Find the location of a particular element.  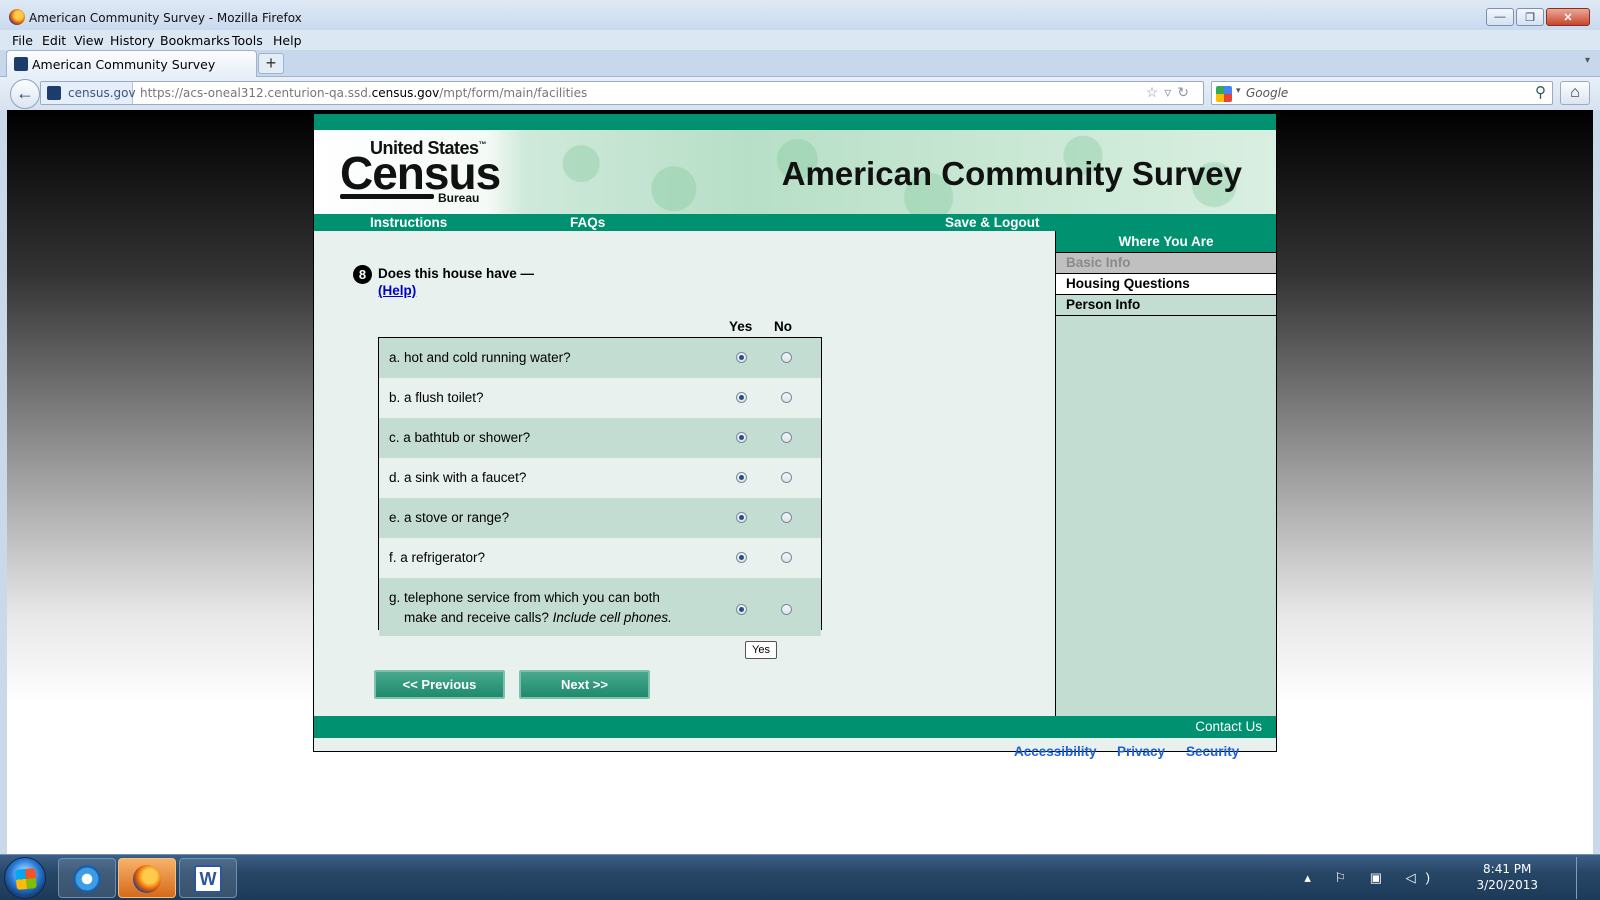

show-desktop-button is located at coordinates (1583, 878).